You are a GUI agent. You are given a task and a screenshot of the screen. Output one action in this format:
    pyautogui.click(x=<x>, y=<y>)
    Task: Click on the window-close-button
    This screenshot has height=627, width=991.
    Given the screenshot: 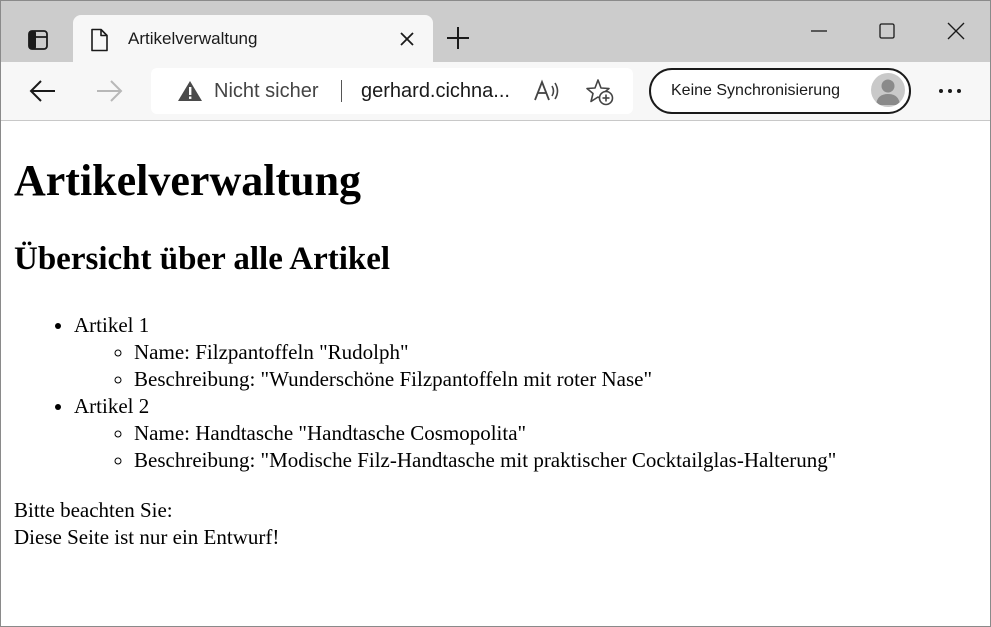 What is the action you would take?
    pyautogui.click(x=956, y=31)
    